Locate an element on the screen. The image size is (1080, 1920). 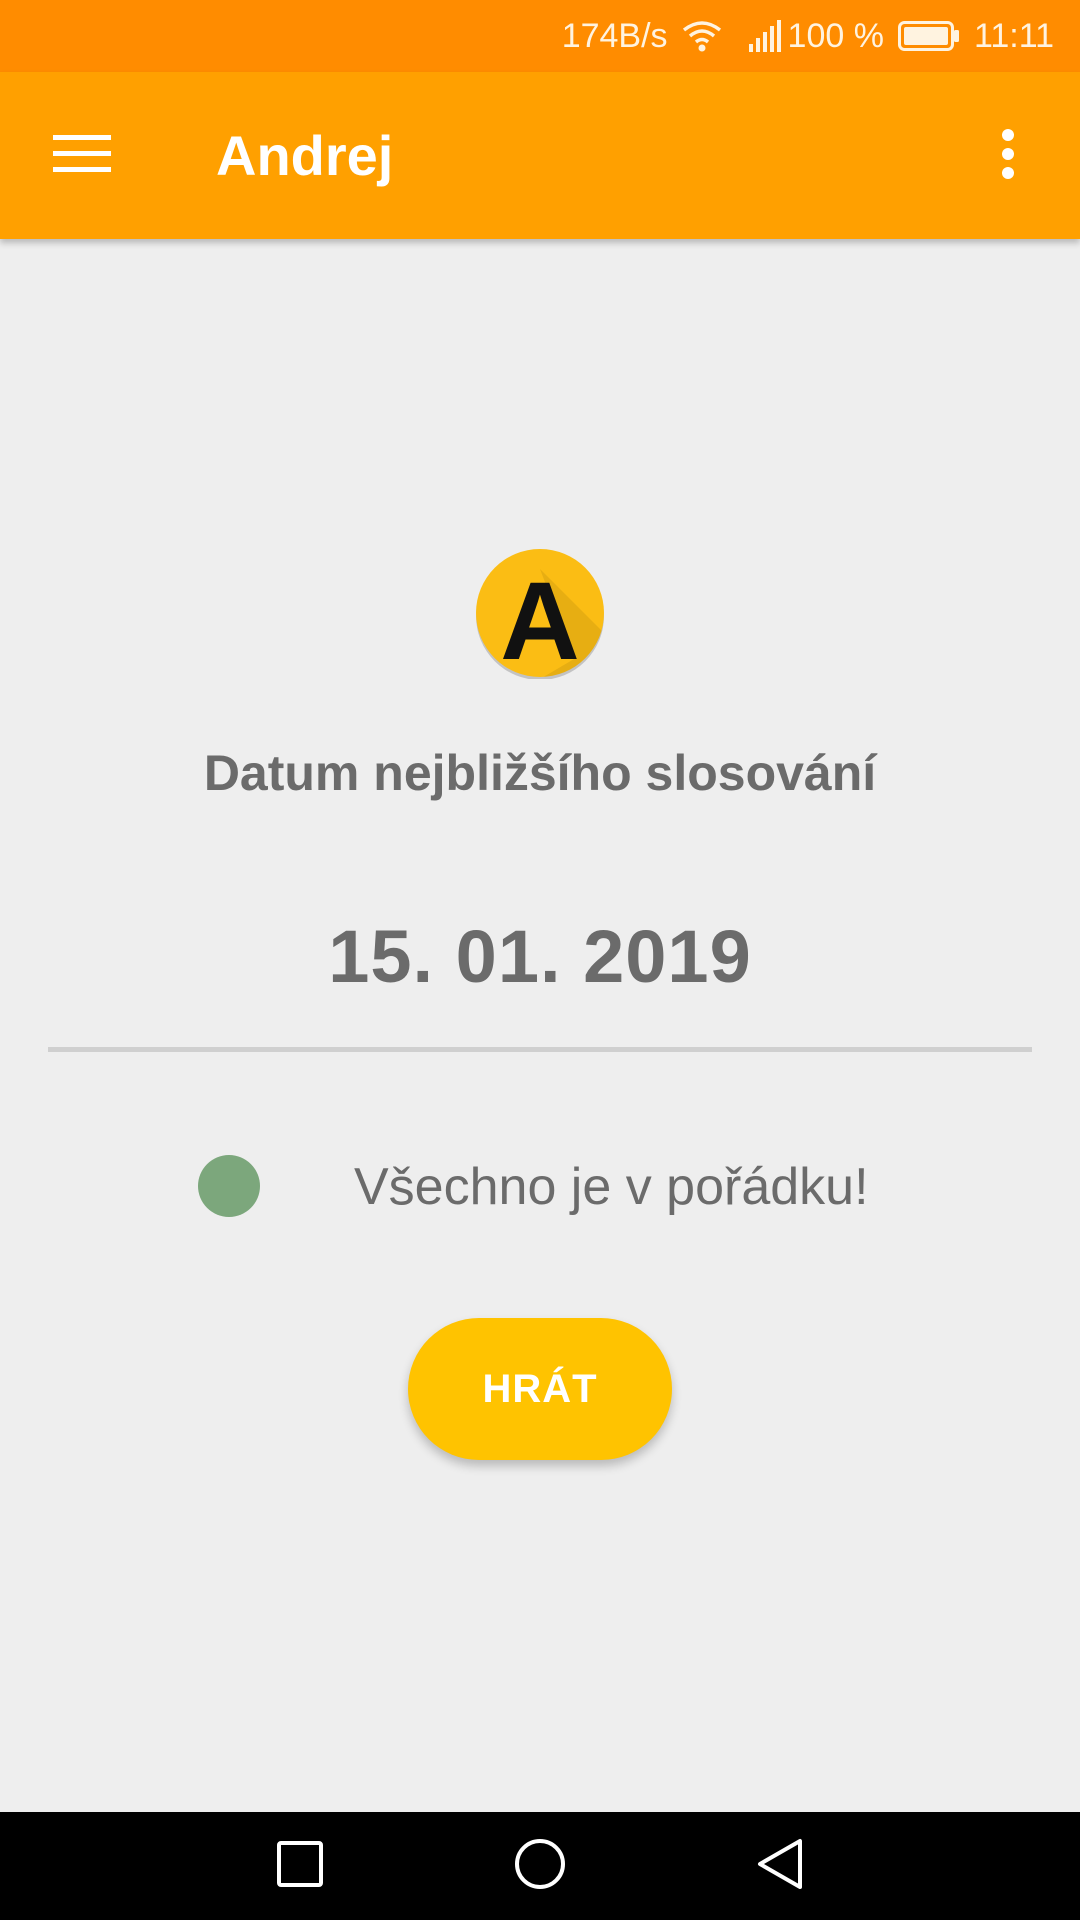
navigation-bar is located at coordinates (540, 1866).